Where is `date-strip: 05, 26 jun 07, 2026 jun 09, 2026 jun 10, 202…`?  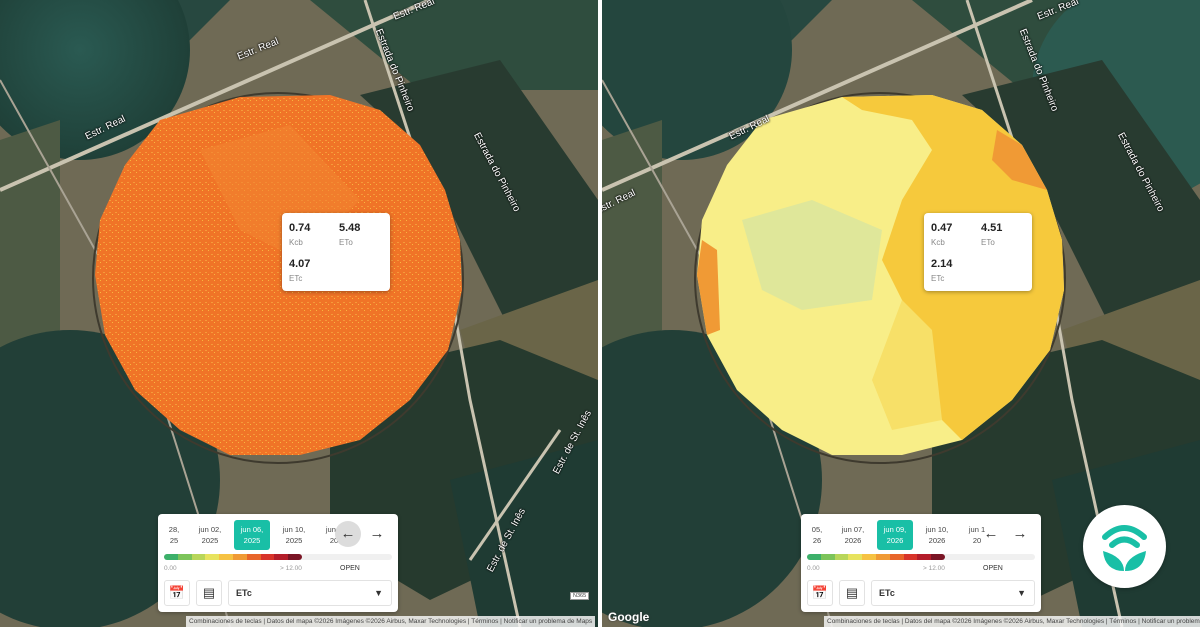 date-strip: 05, 26 jun 07, 2026 jun 09, 2026 jun 10, 202… is located at coordinates (896, 535).